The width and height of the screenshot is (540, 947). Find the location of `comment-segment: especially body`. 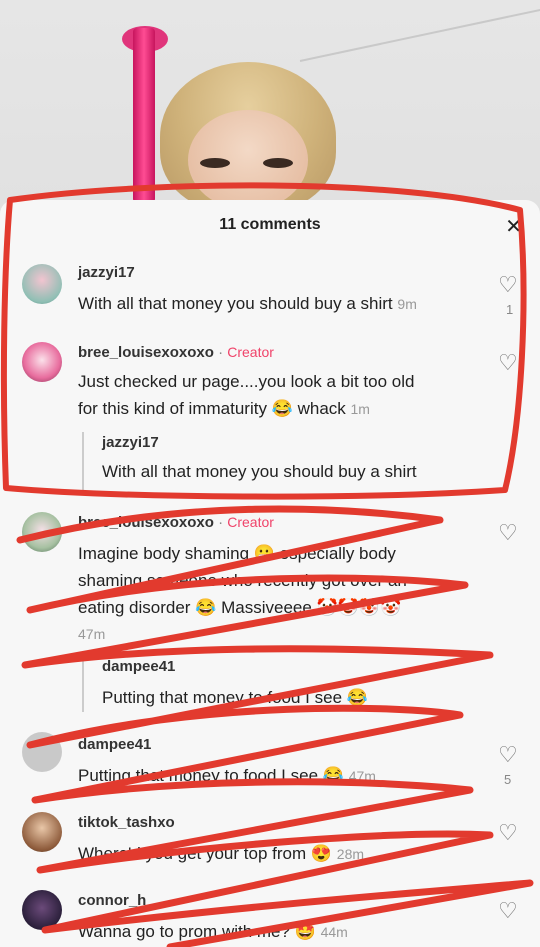

comment-segment: especially body is located at coordinates (337, 553).